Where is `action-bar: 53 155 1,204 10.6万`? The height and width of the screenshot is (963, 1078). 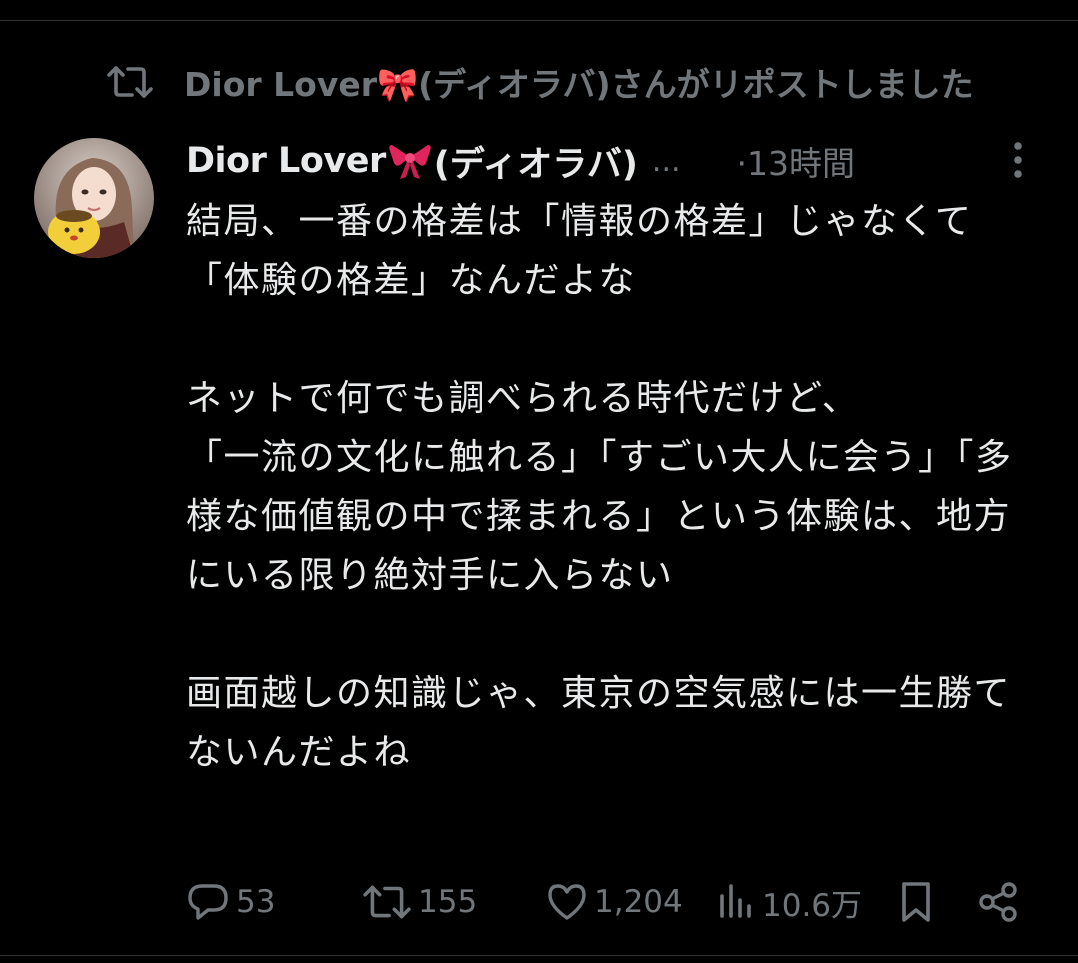 action-bar: 53 155 1,204 10.6万 is located at coordinates (616, 902).